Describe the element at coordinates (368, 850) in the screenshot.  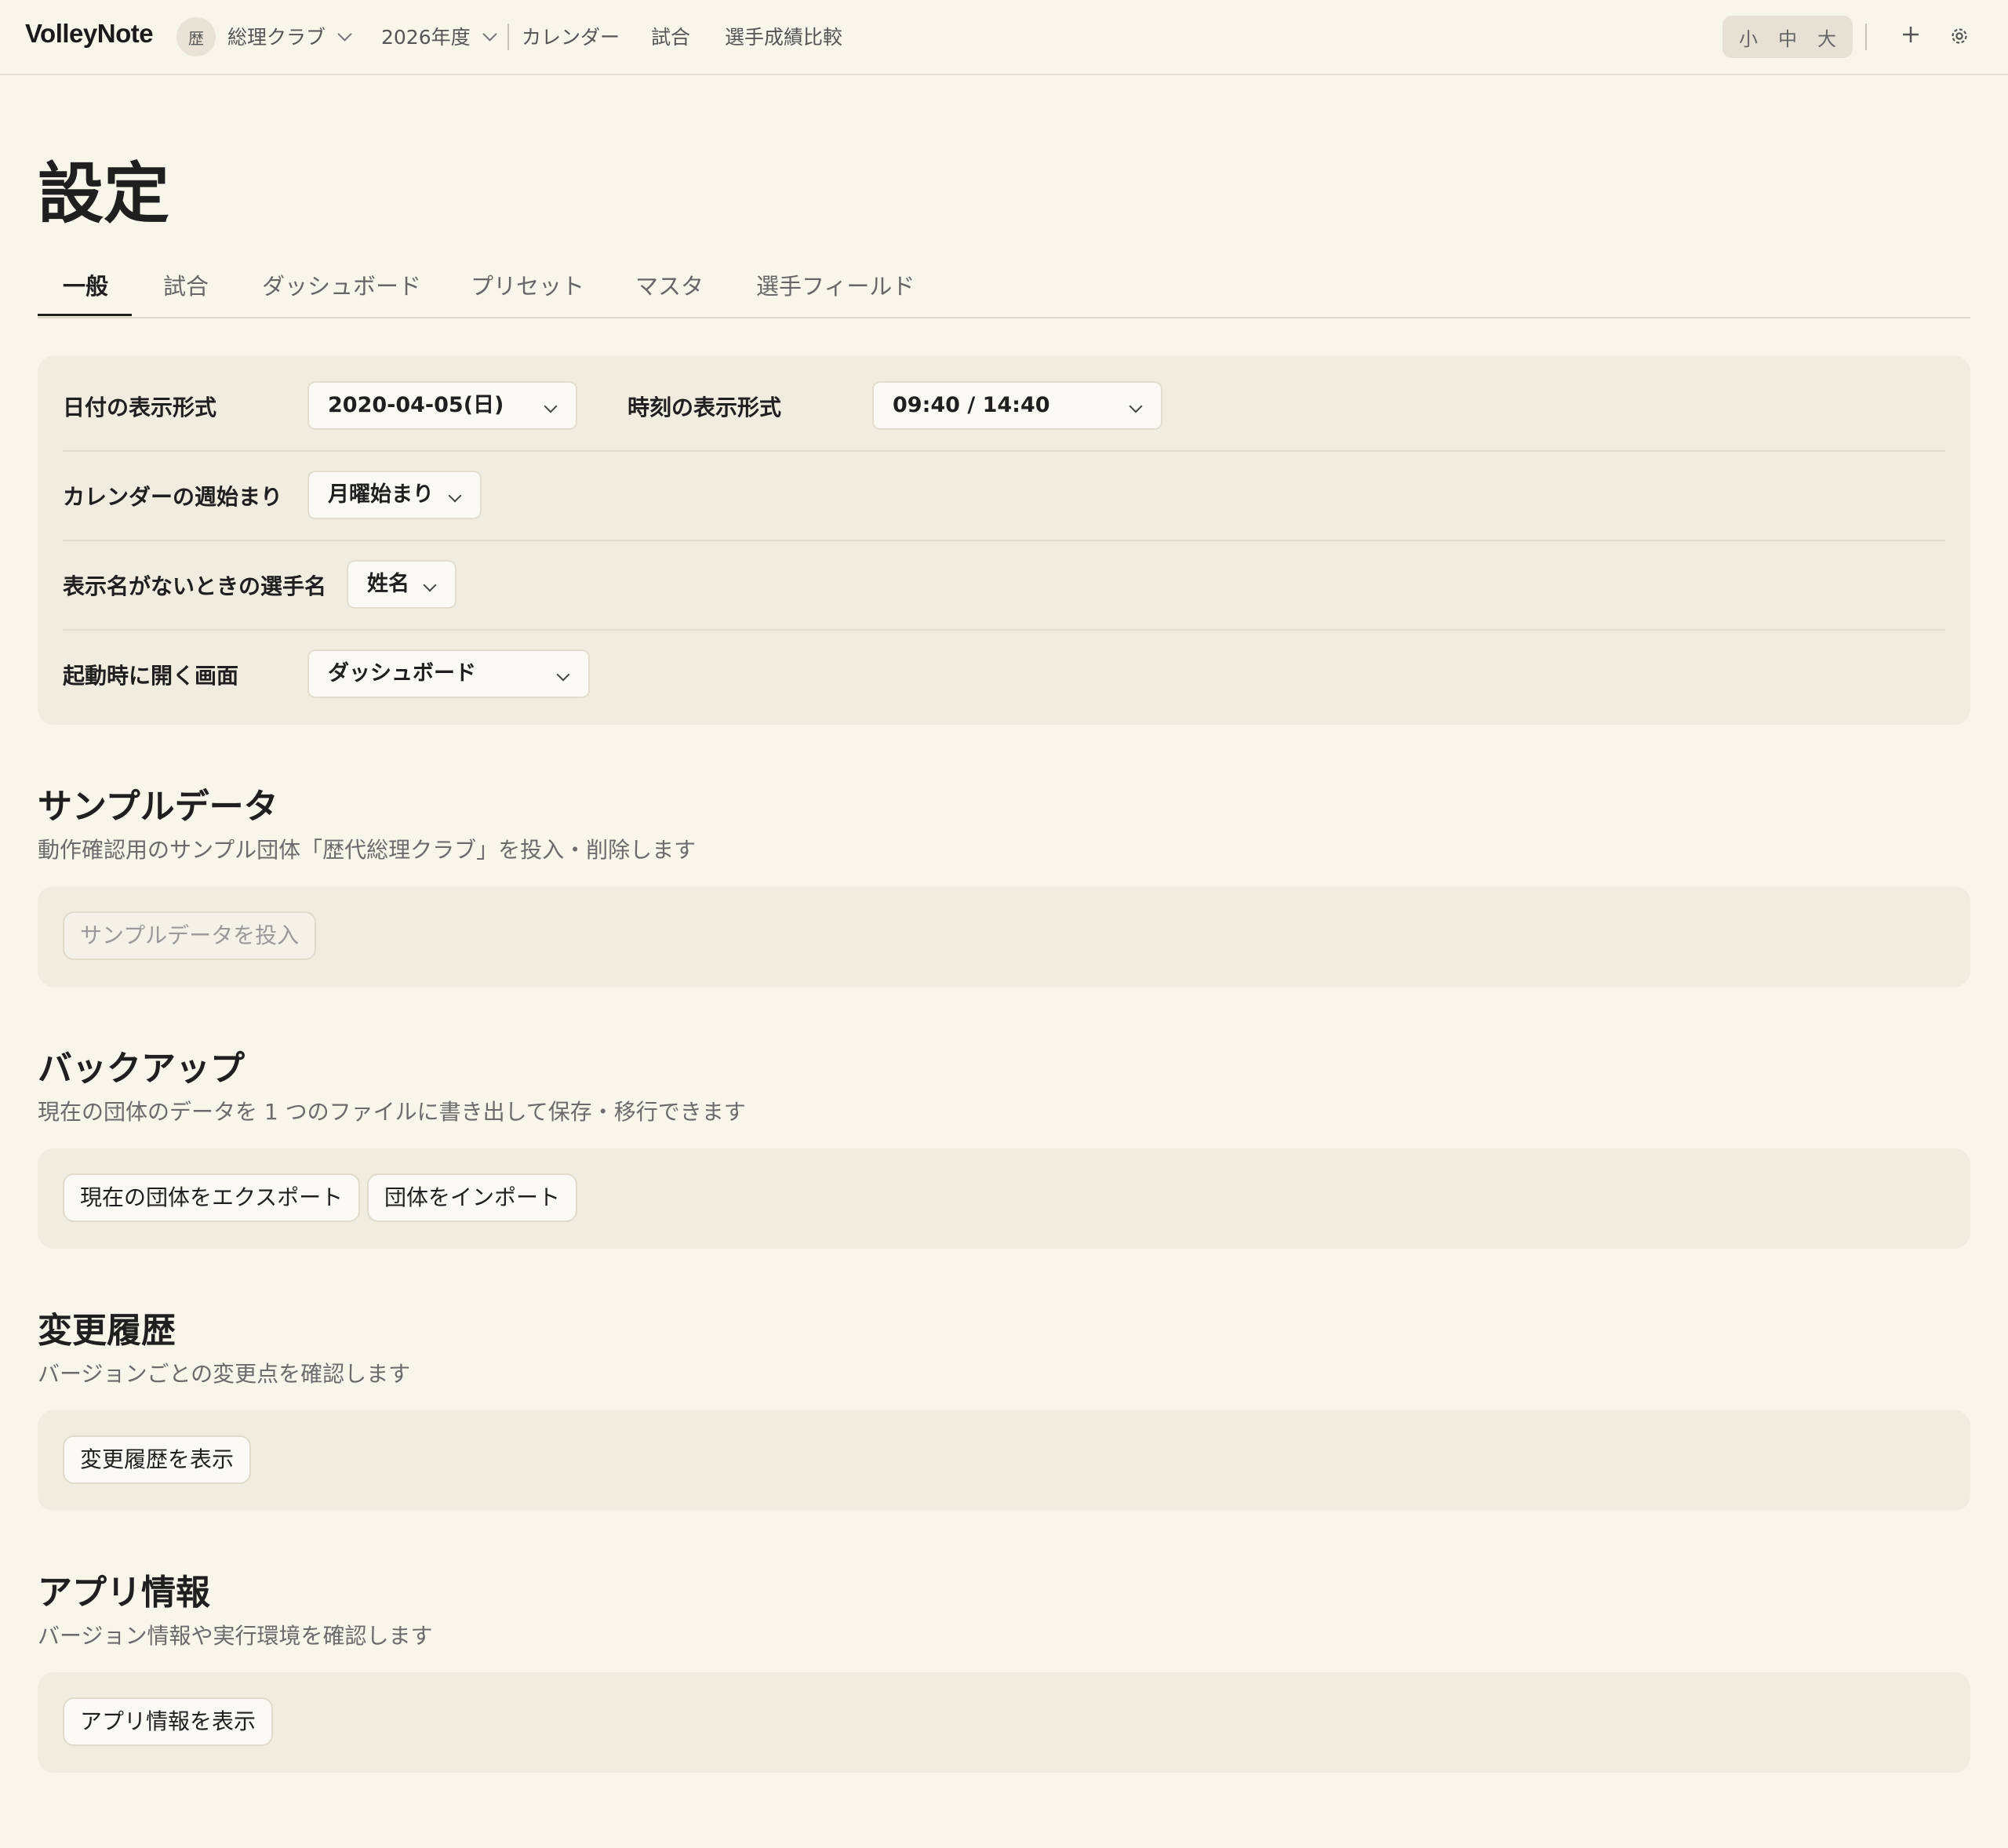
I see `sample-data-desc: 動作確認用のサンプル団体「歴代総理クラブ」を投入・削除します` at that location.